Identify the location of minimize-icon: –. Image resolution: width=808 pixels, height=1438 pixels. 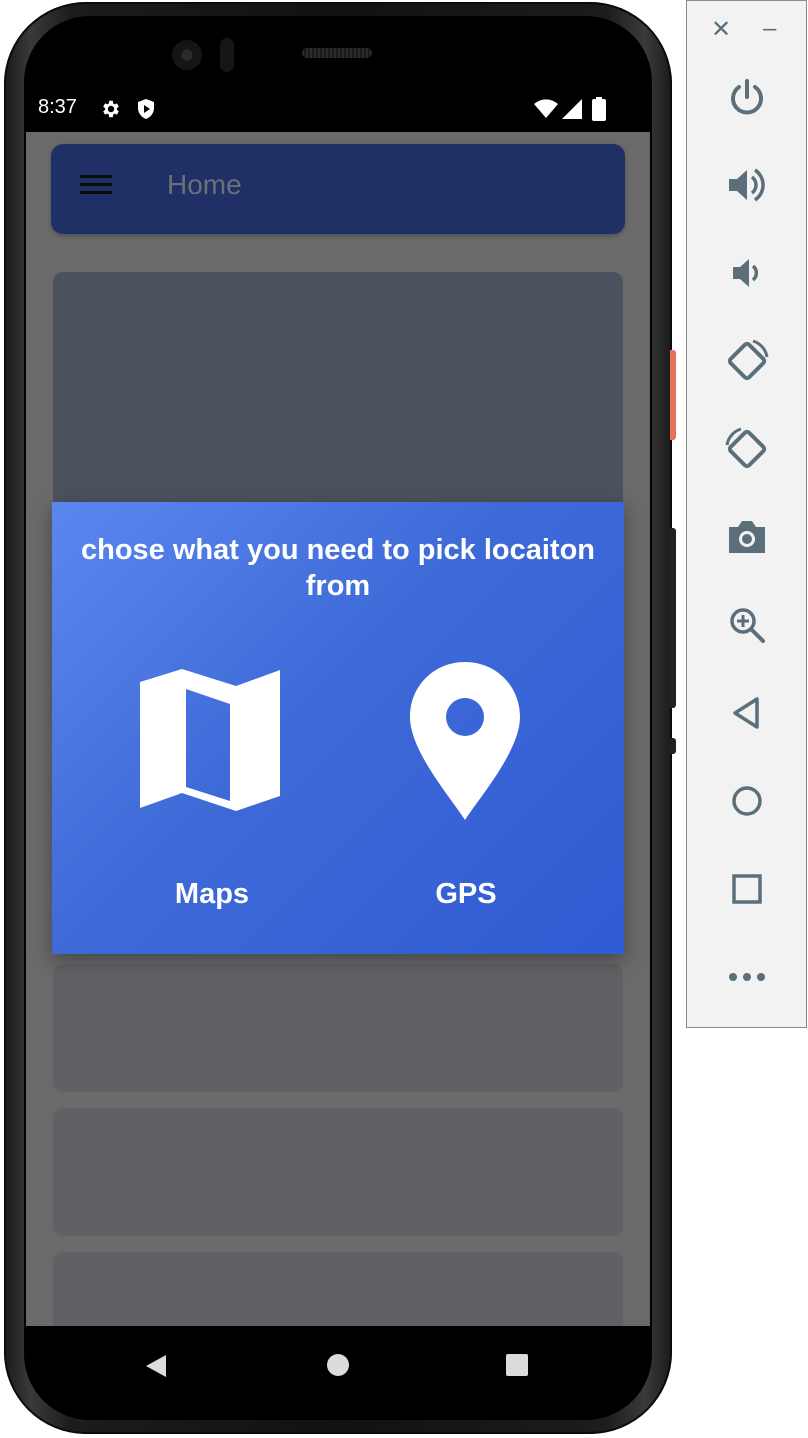
(769, 29).